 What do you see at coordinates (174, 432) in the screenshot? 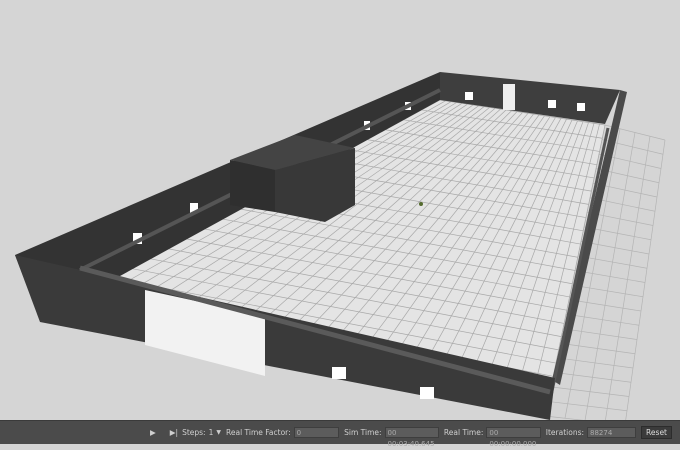
I see `step-forward-icon: ▶|` at bounding box center [174, 432].